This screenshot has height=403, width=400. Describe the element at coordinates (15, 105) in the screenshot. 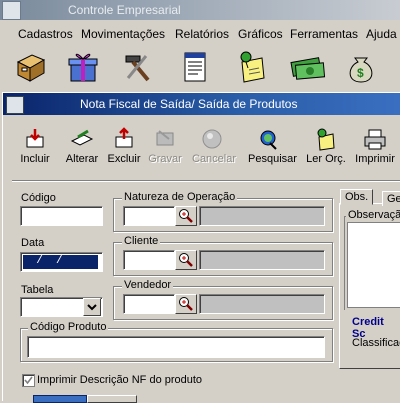

I see `child-window-icon` at that location.